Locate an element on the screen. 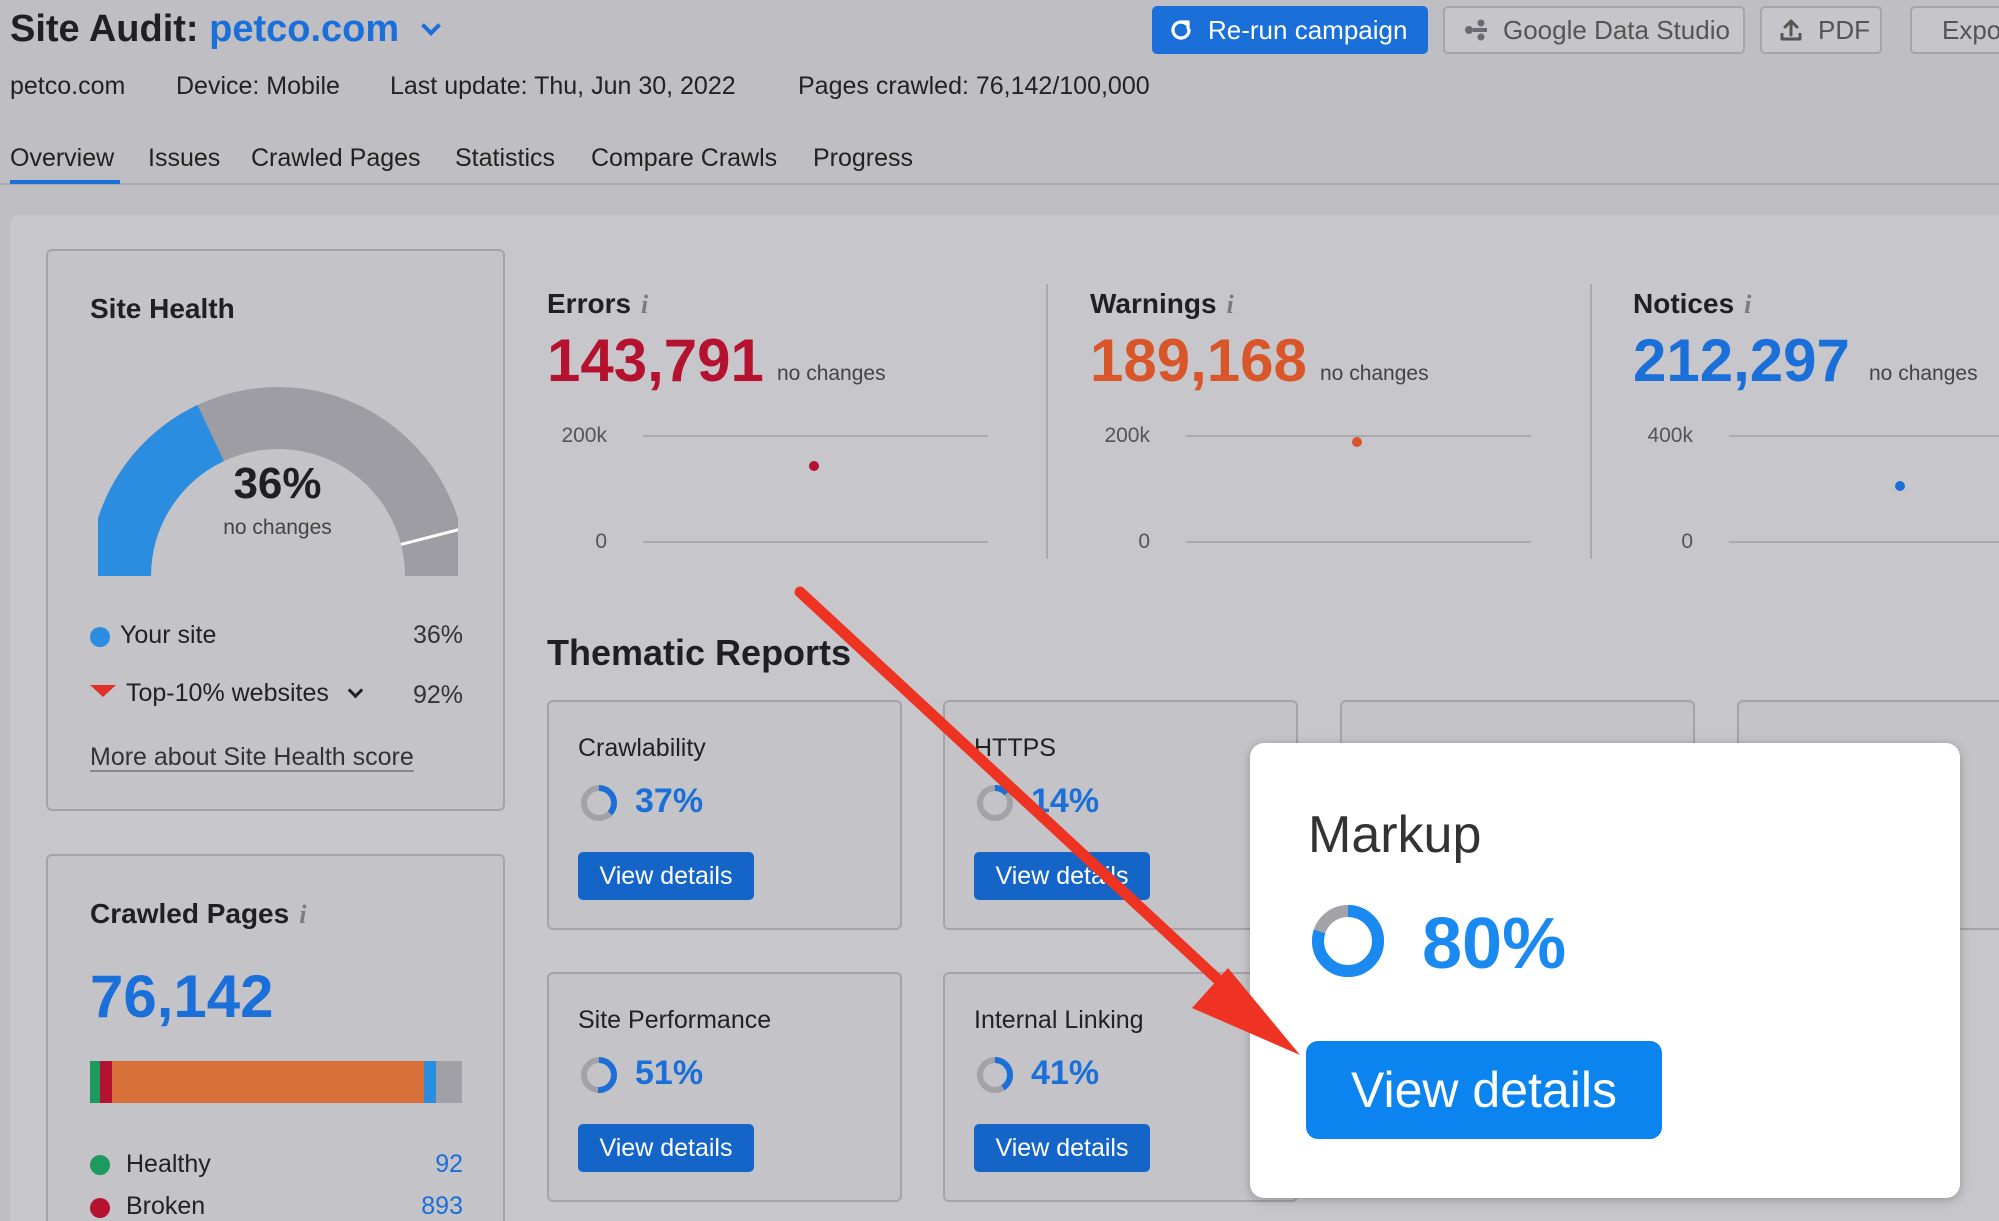 The height and width of the screenshot is (1221, 1999). arrow-shaft is located at coordinates (1020, 796).